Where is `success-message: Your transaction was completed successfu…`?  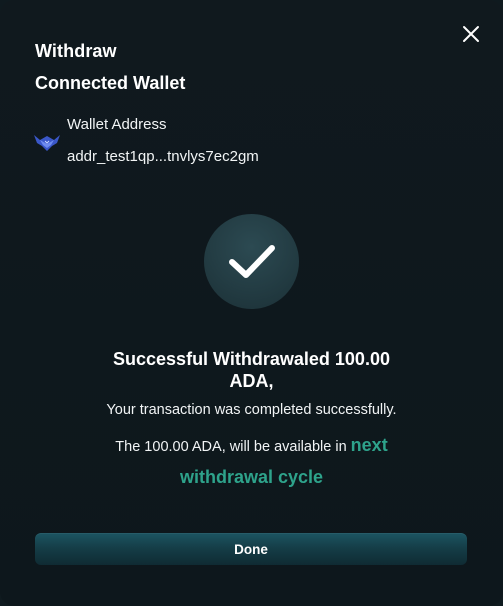
success-message: Your transaction was completed successfu… is located at coordinates (251, 410).